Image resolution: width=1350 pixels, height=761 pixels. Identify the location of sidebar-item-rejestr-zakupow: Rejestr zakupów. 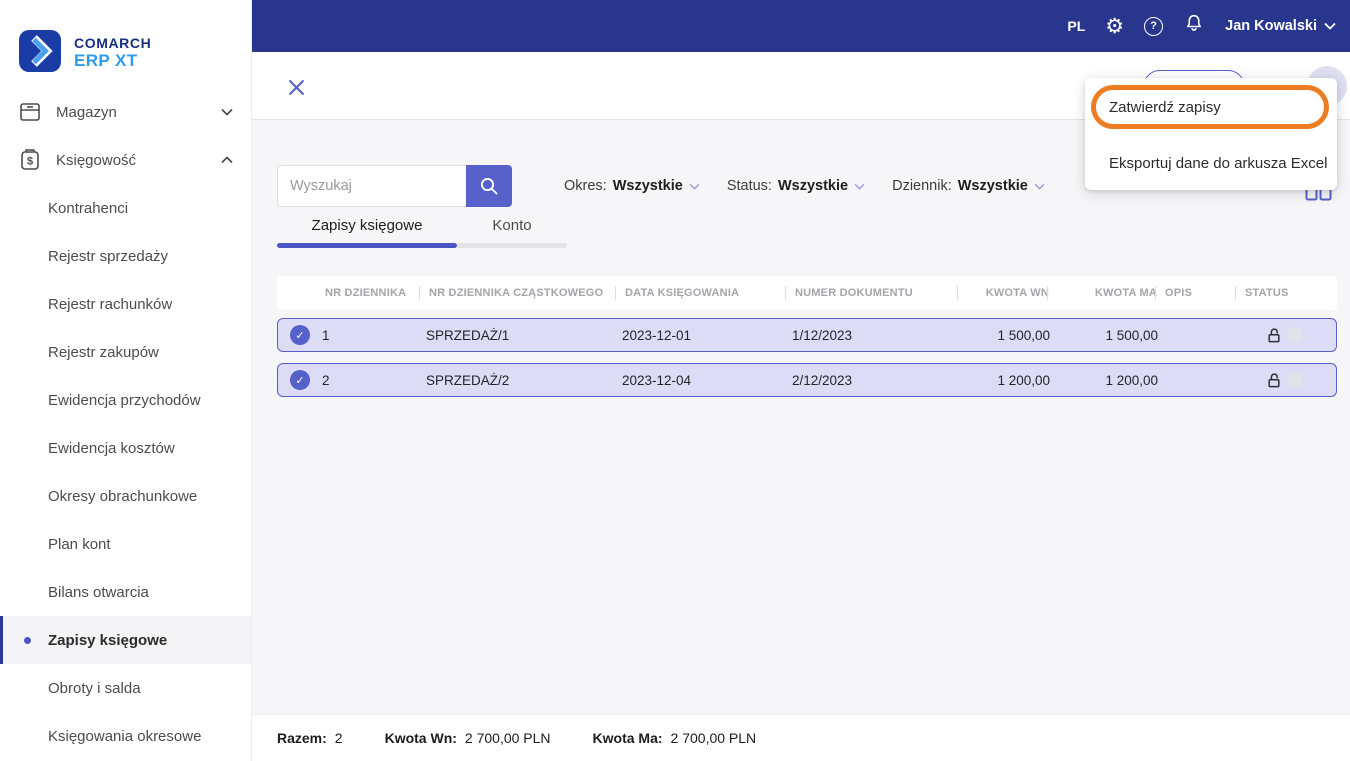
(125, 352).